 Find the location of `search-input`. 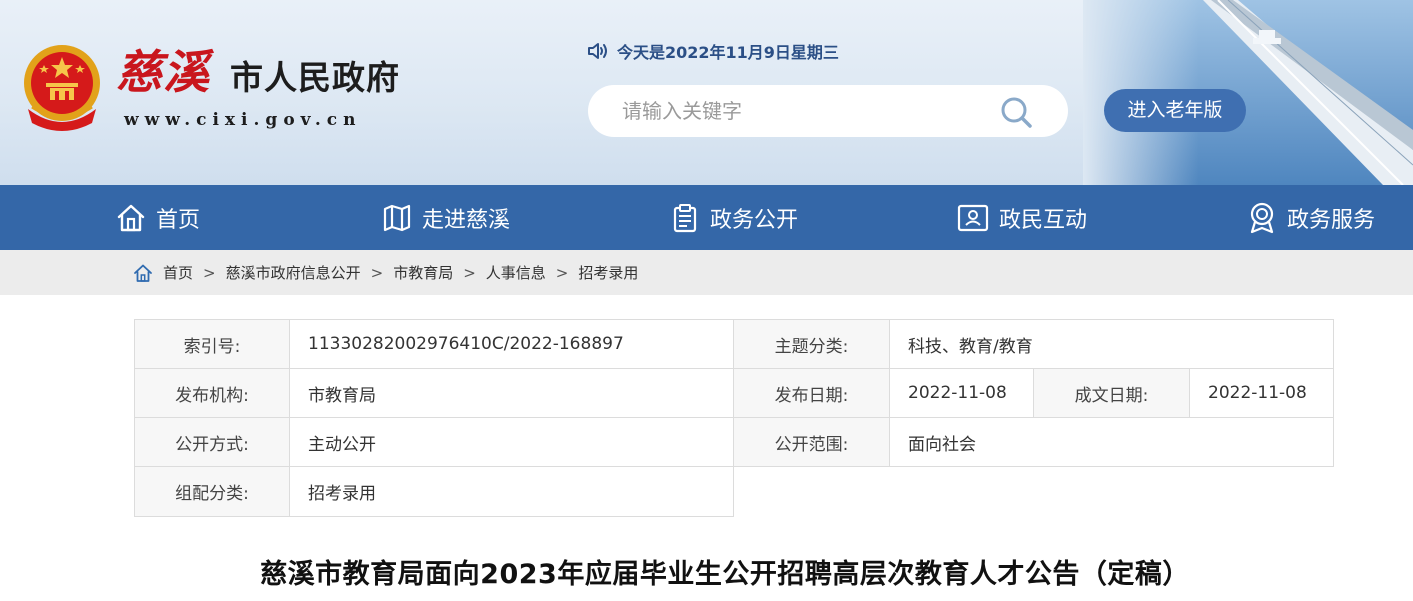

search-input is located at coordinates (802, 111).